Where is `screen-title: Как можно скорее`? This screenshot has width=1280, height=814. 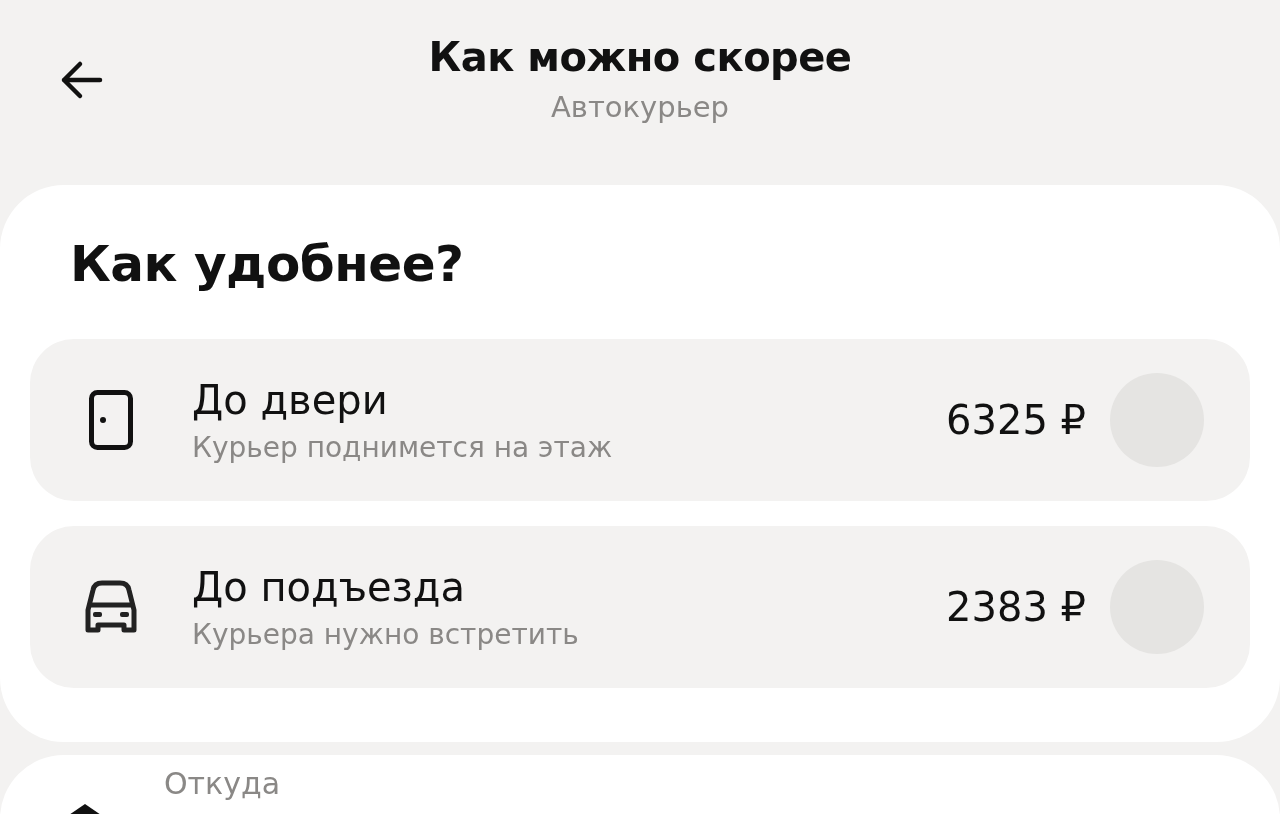
screen-title: Как можно скорее is located at coordinates (640, 57).